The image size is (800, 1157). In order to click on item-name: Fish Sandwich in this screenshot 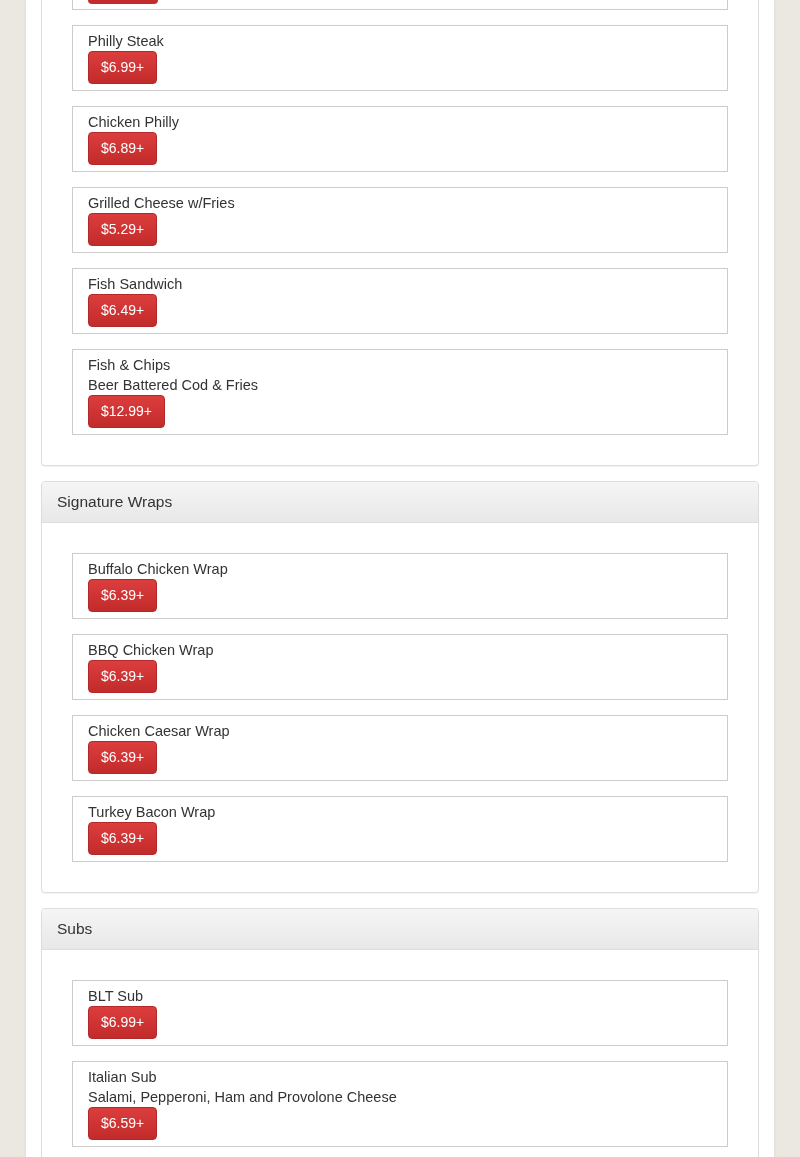, I will do `click(135, 284)`.